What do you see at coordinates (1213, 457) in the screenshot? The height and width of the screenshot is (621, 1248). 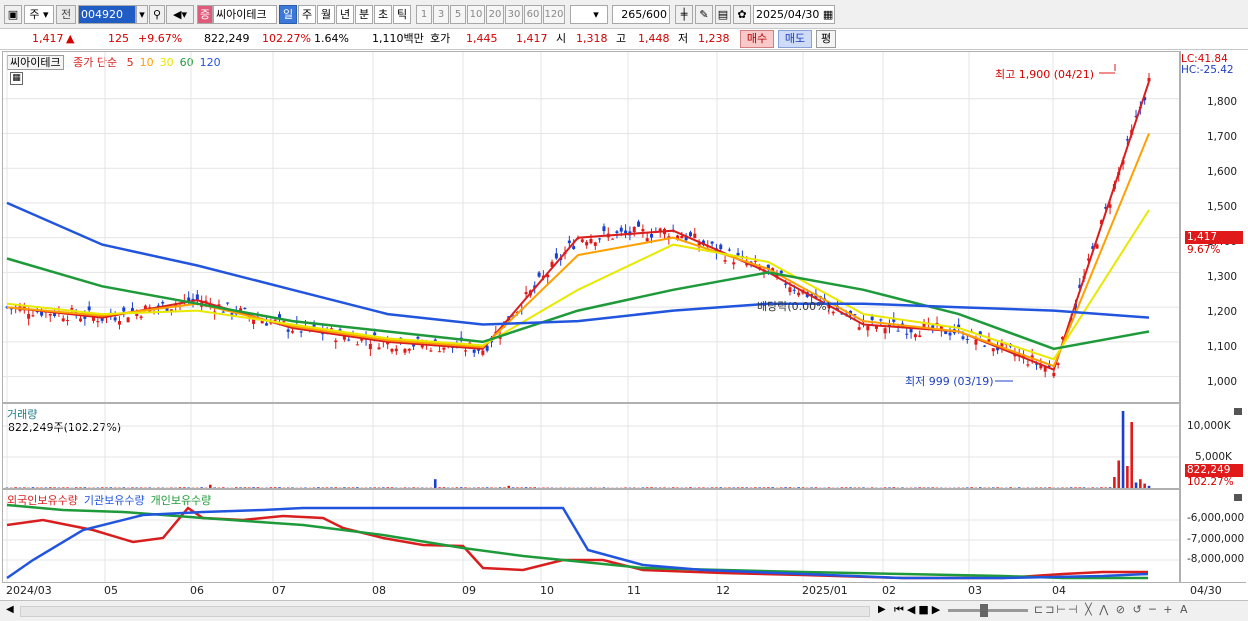 I see `volume-tick-5000k: 5,000K` at bounding box center [1213, 457].